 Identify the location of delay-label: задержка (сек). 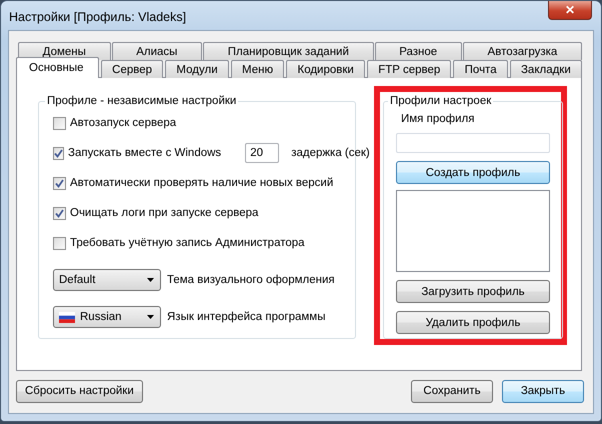
(330, 153).